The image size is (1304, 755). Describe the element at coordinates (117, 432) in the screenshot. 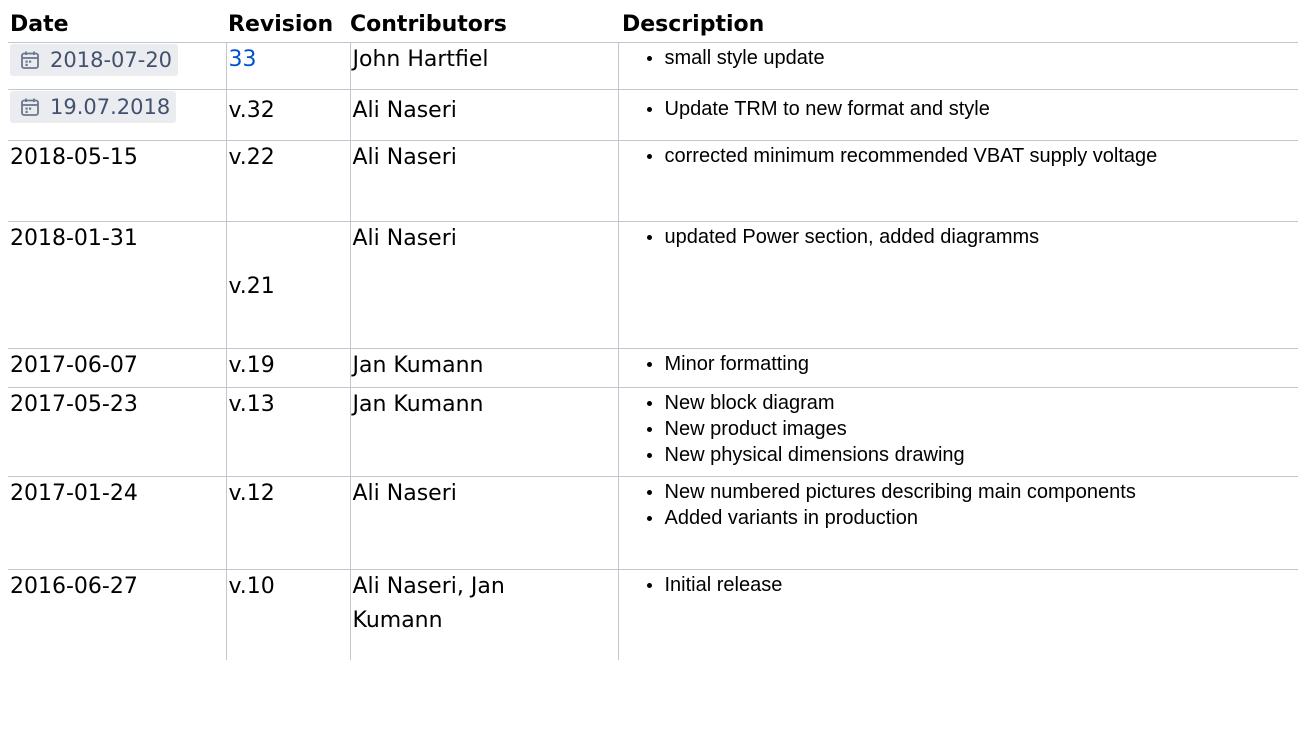

I see `date-cell: 2017-05-23` at that location.